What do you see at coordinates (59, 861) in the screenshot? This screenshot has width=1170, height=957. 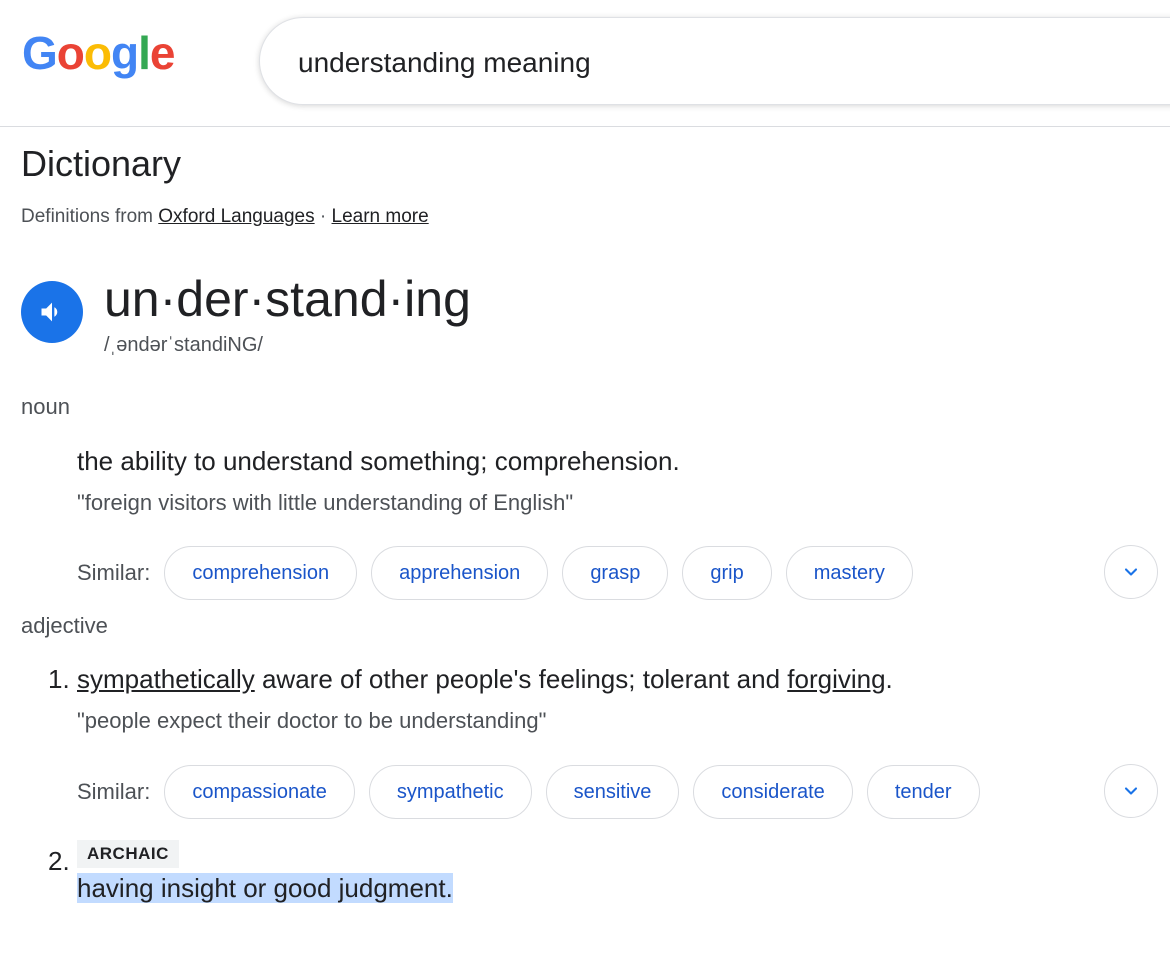 I see `sense-number: 2.` at bounding box center [59, 861].